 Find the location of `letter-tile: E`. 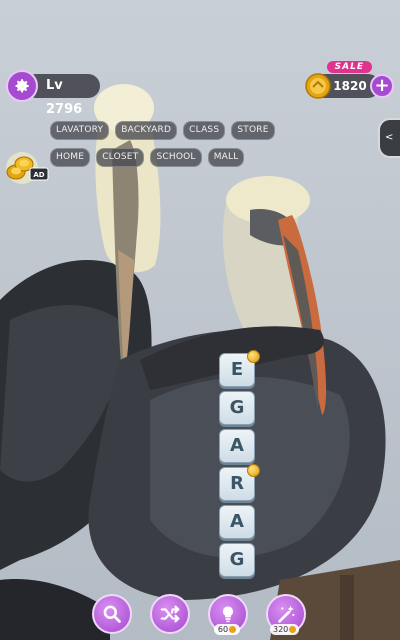

letter-tile: E is located at coordinates (239, 368).